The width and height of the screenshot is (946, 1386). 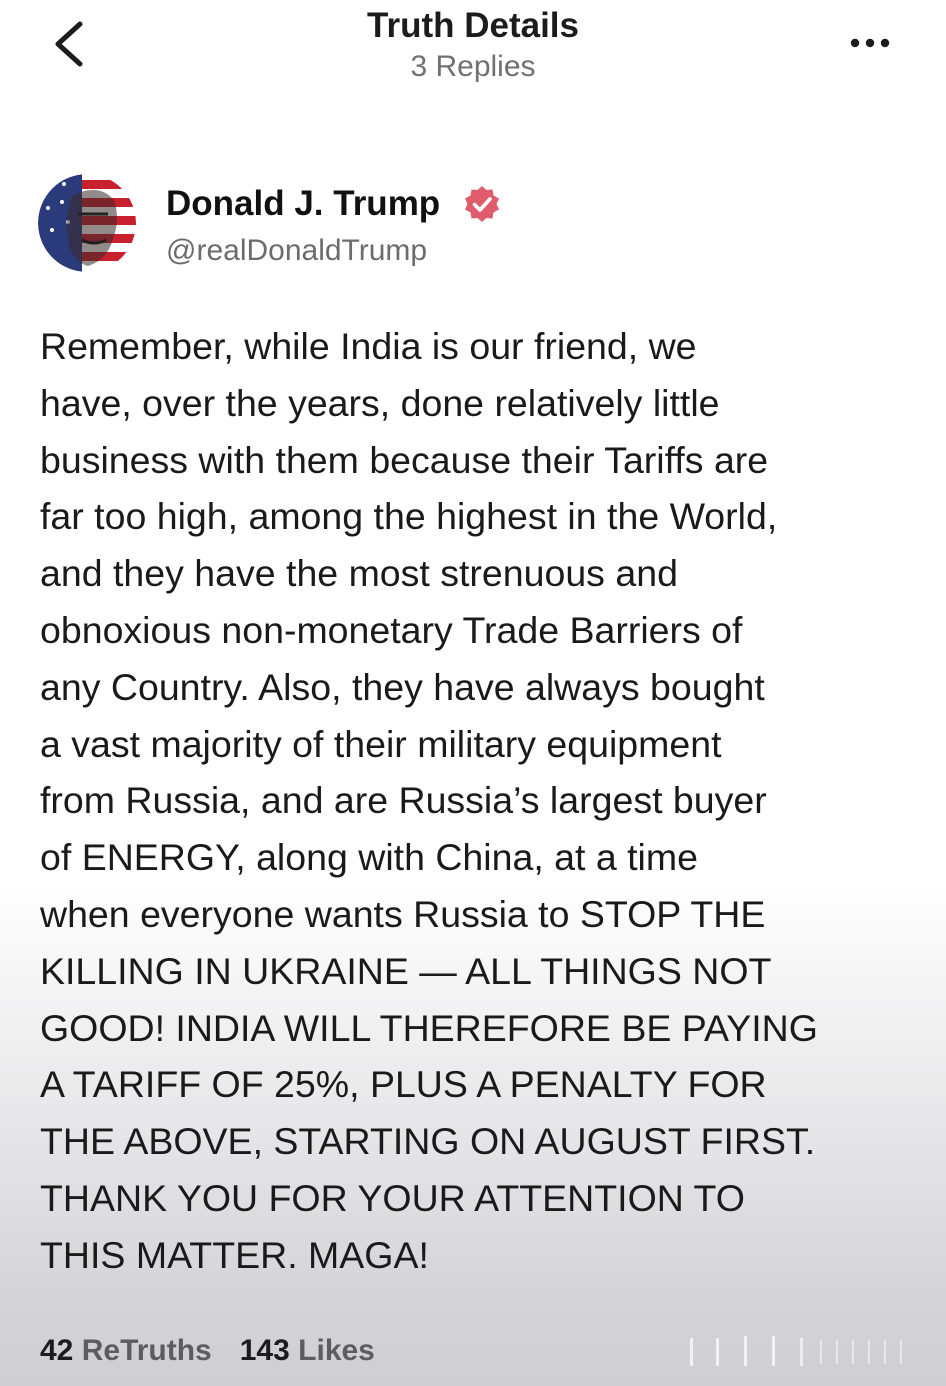 I want to click on likes-label: Likes, so click(x=336, y=1350).